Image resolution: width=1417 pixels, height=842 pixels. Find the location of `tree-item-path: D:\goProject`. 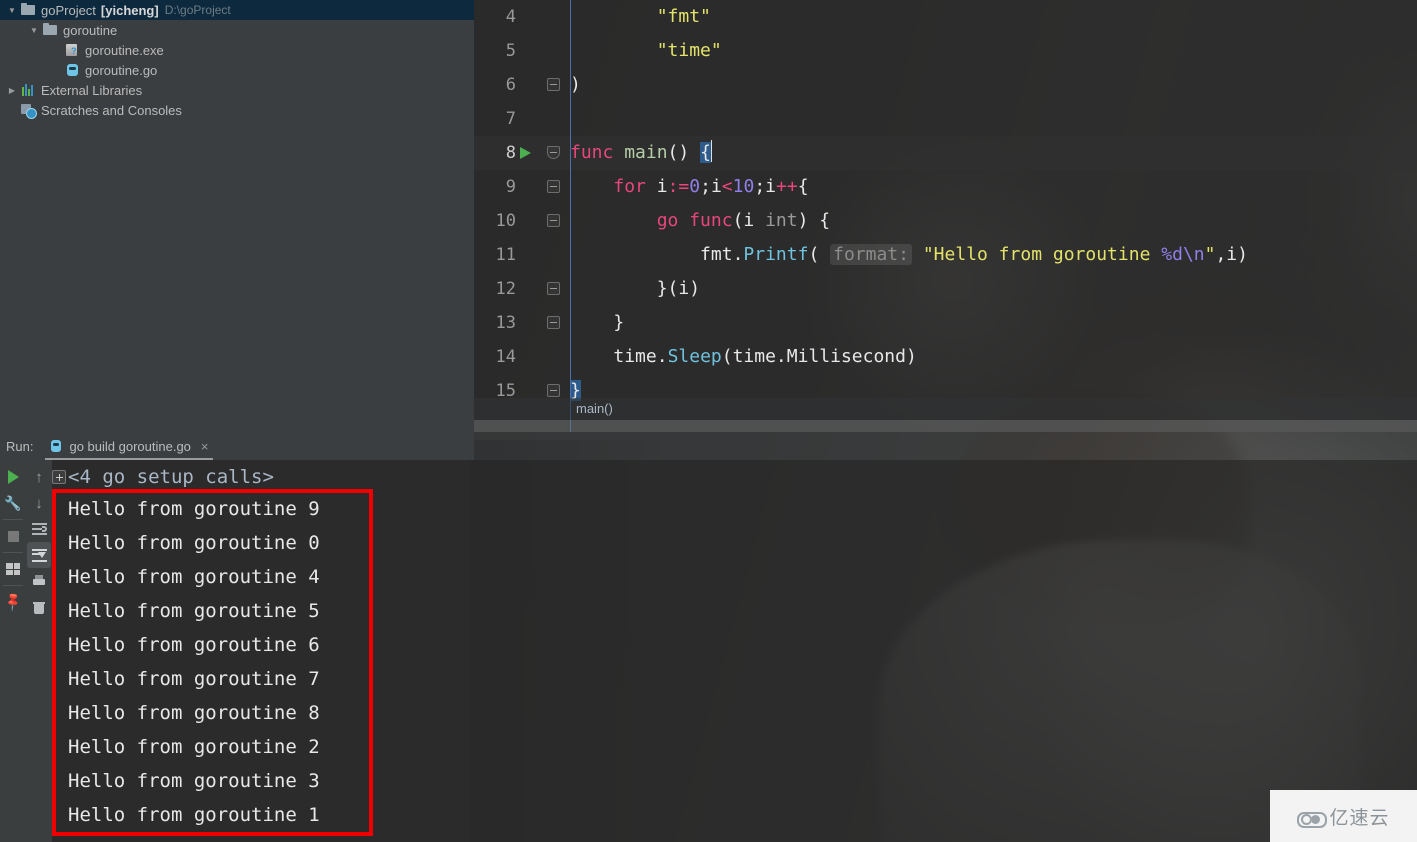

tree-item-path: D:\goProject is located at coordinates (197, 10).